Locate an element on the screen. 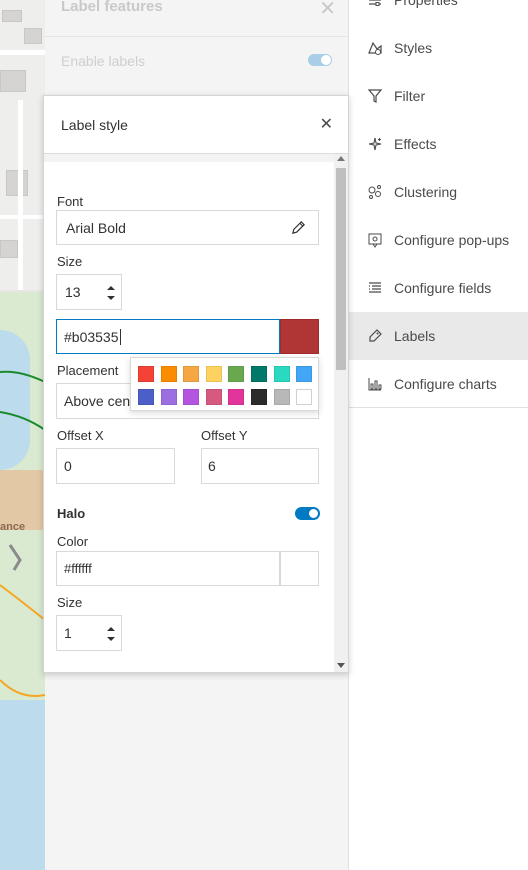 The width and height of the screenshot is (528, 870). nav-item-effects: Effects is located at coordinates (438, 144).